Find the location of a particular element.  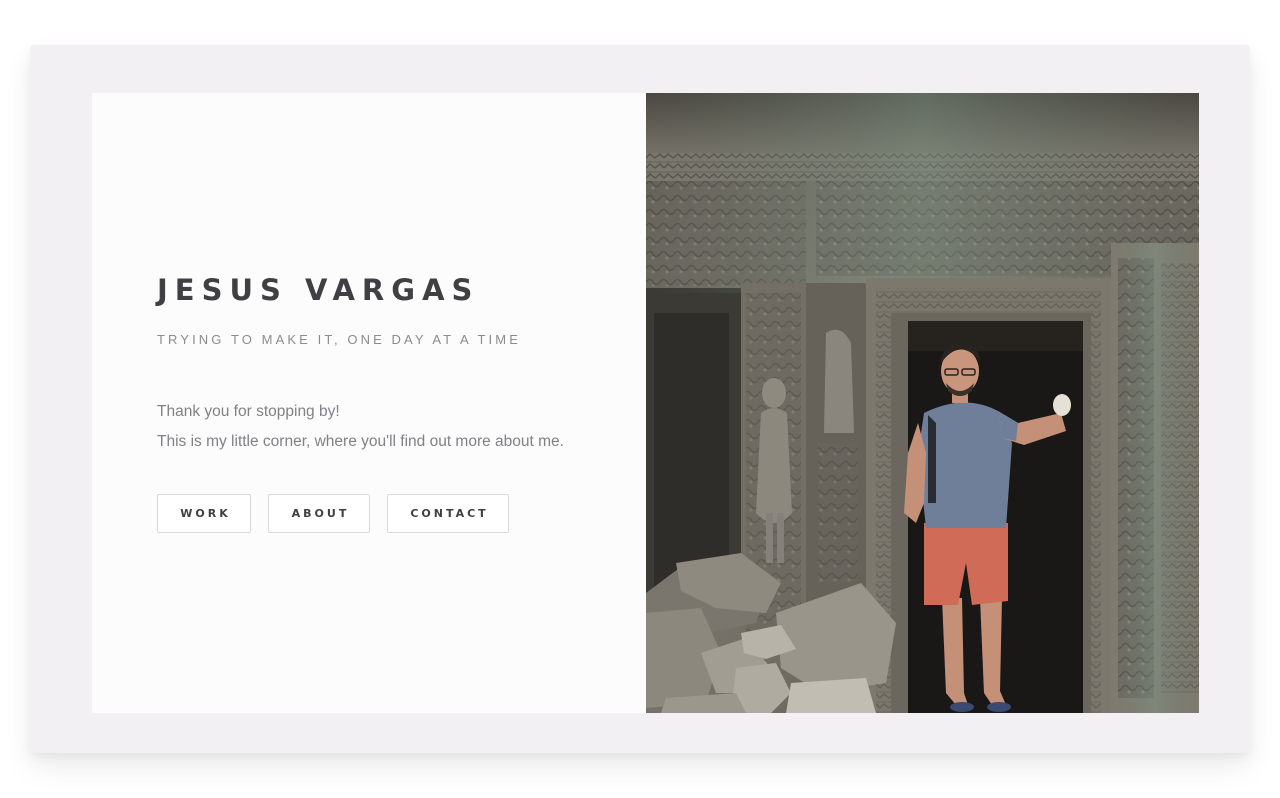

site-title: JESUS VARGAS is located at coordinates (318, 290).